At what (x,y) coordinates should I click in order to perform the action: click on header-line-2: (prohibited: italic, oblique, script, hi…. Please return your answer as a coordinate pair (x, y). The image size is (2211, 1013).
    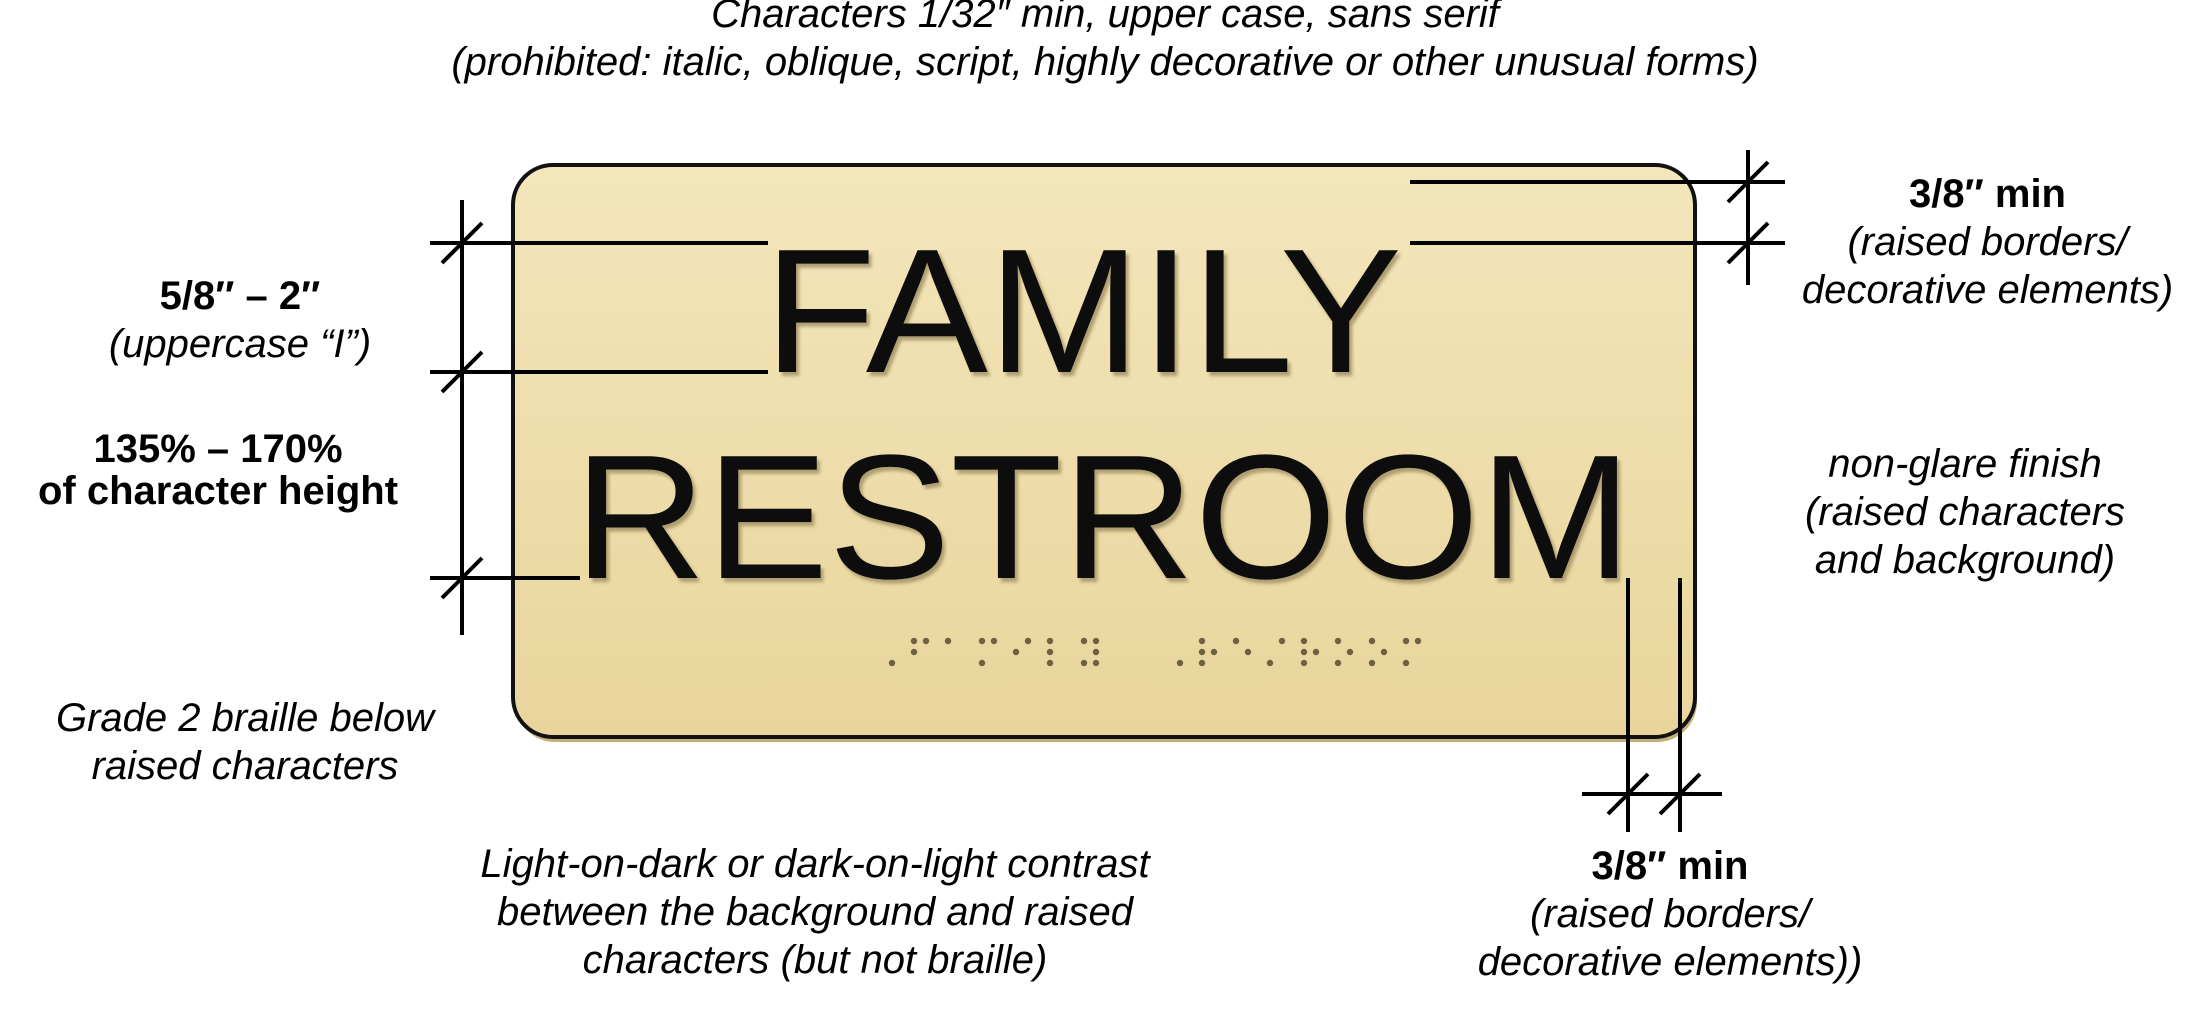
    Looking at the image, I should click on (1105, 62).